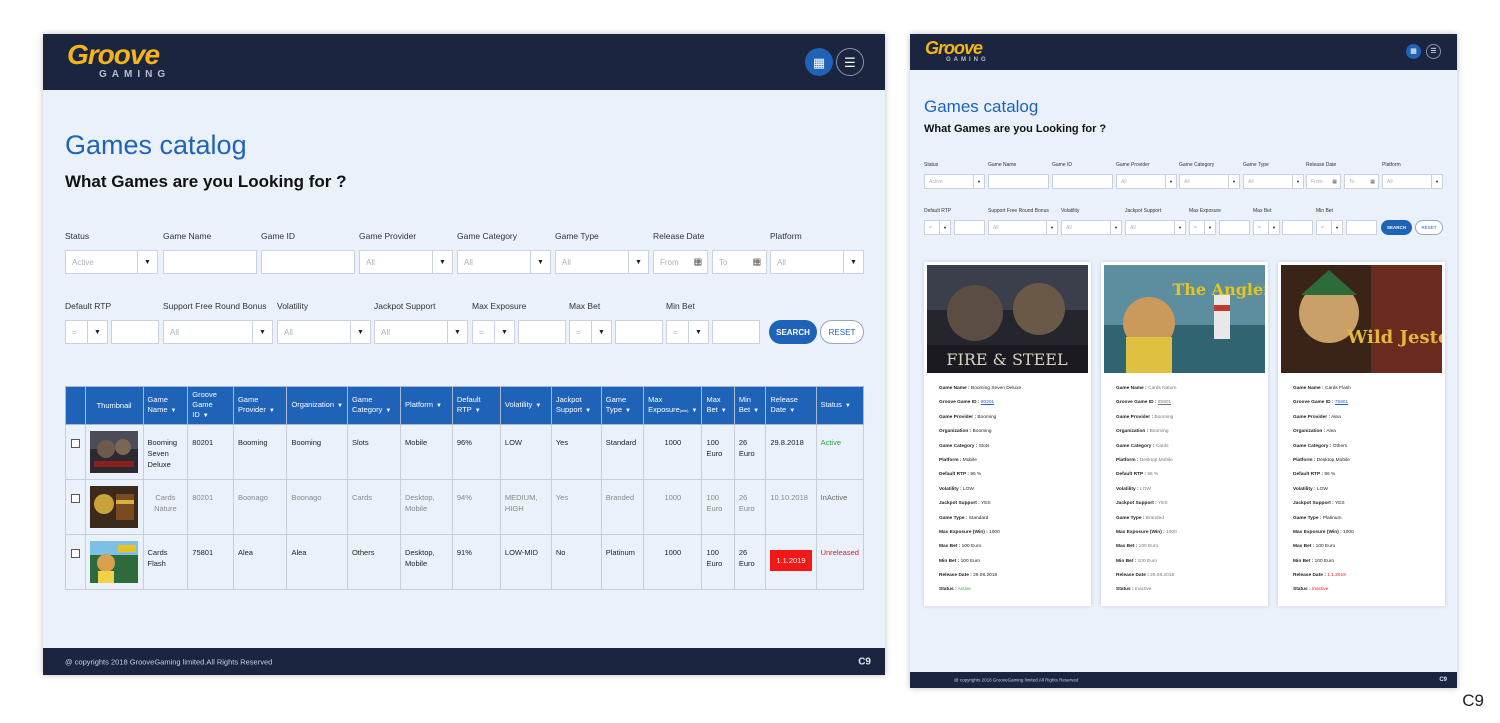 Image resolution: width=1500 pixels, height=723 pixels. Describe the element at coordinates (1323, 523) in the screenshot. I see `card-detail-line: Game Type : Platinum` at that location.